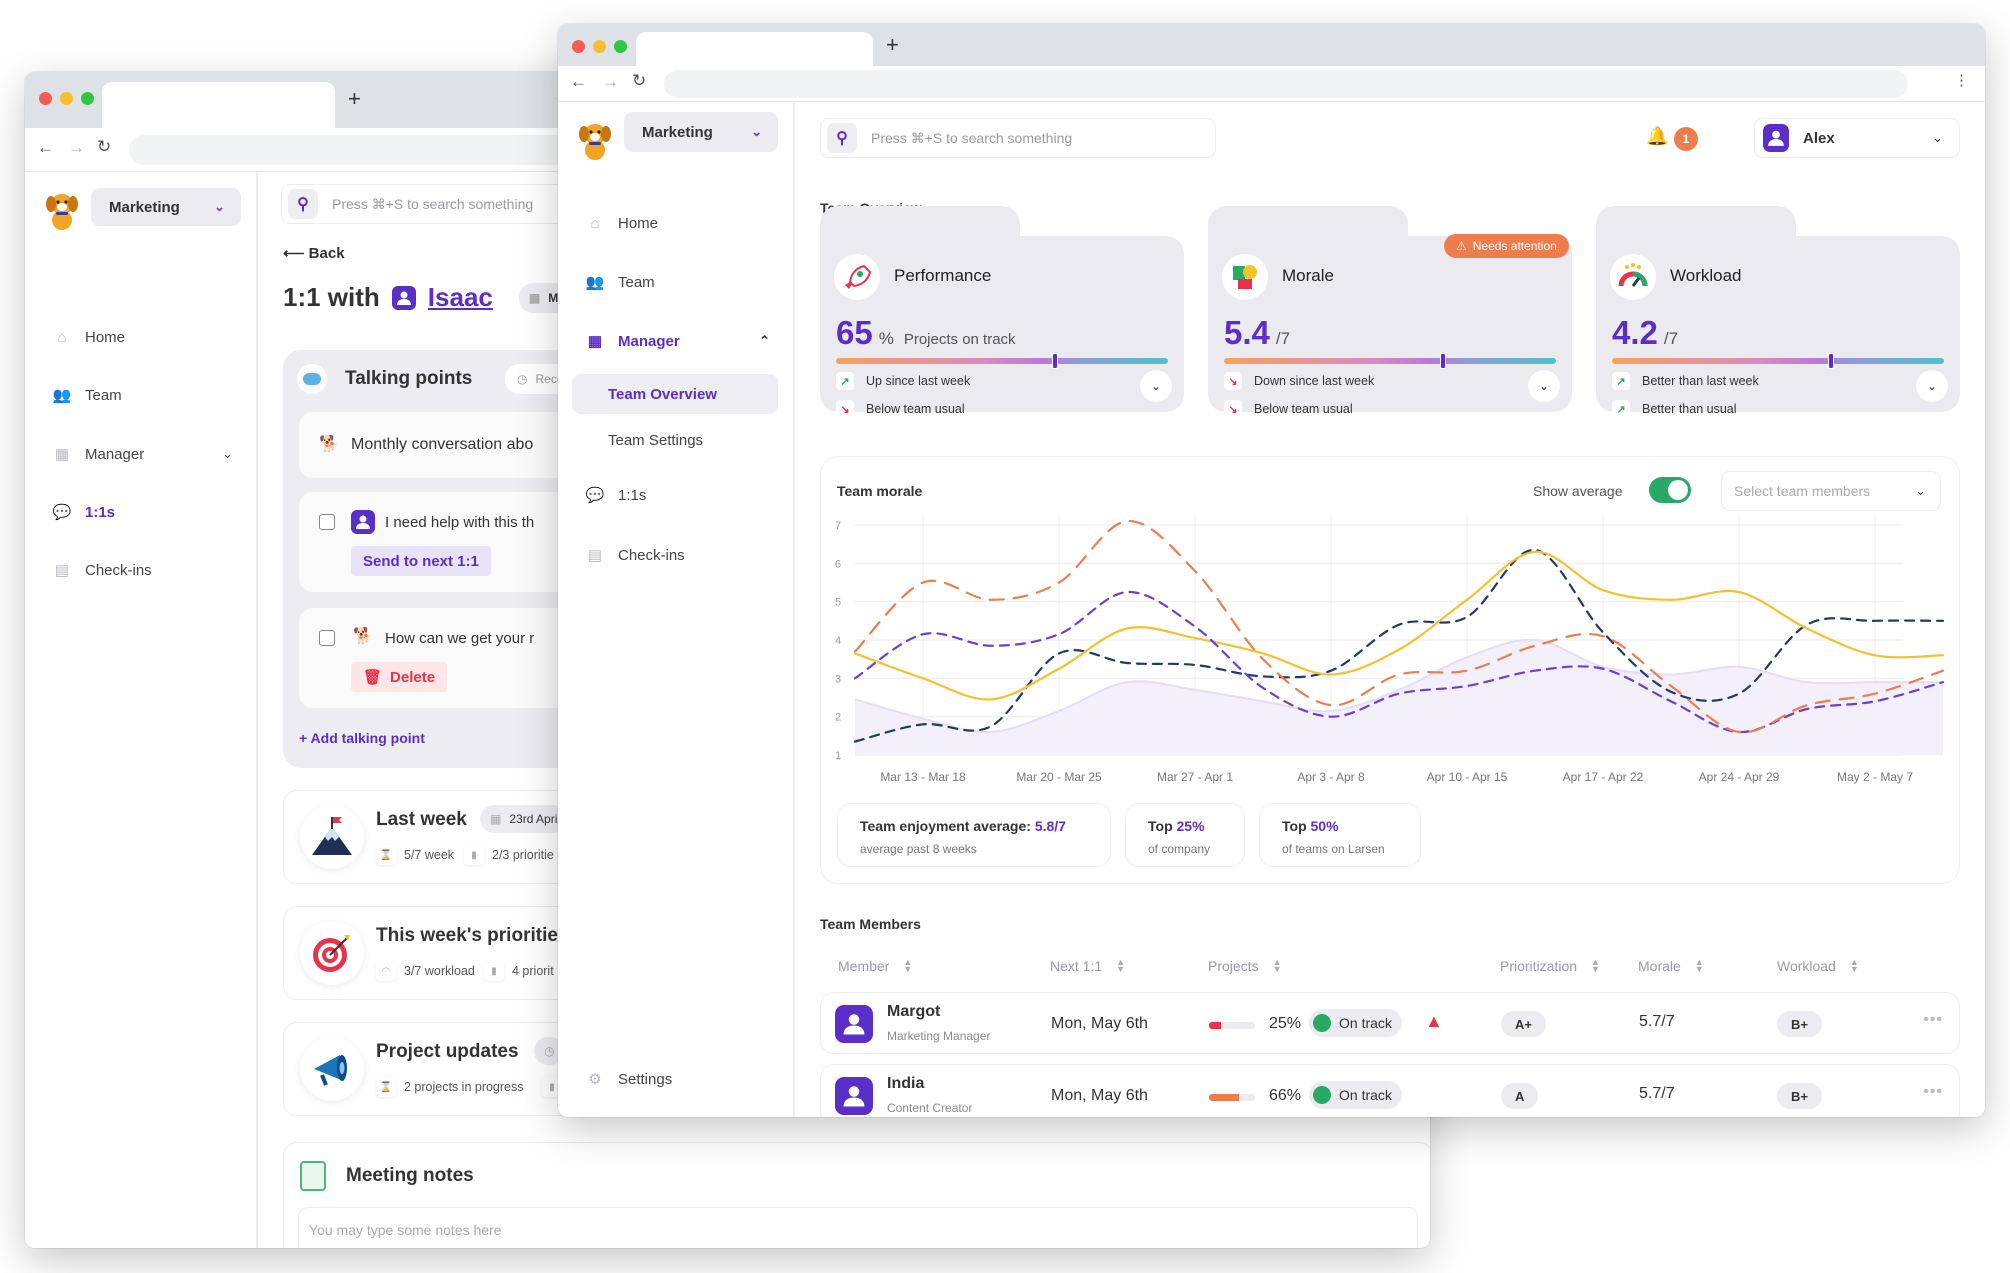 The height and width of the screenshot is (1273, 2010). I want to click on sidebar-item-label: Team Overview, so click(662, 394).